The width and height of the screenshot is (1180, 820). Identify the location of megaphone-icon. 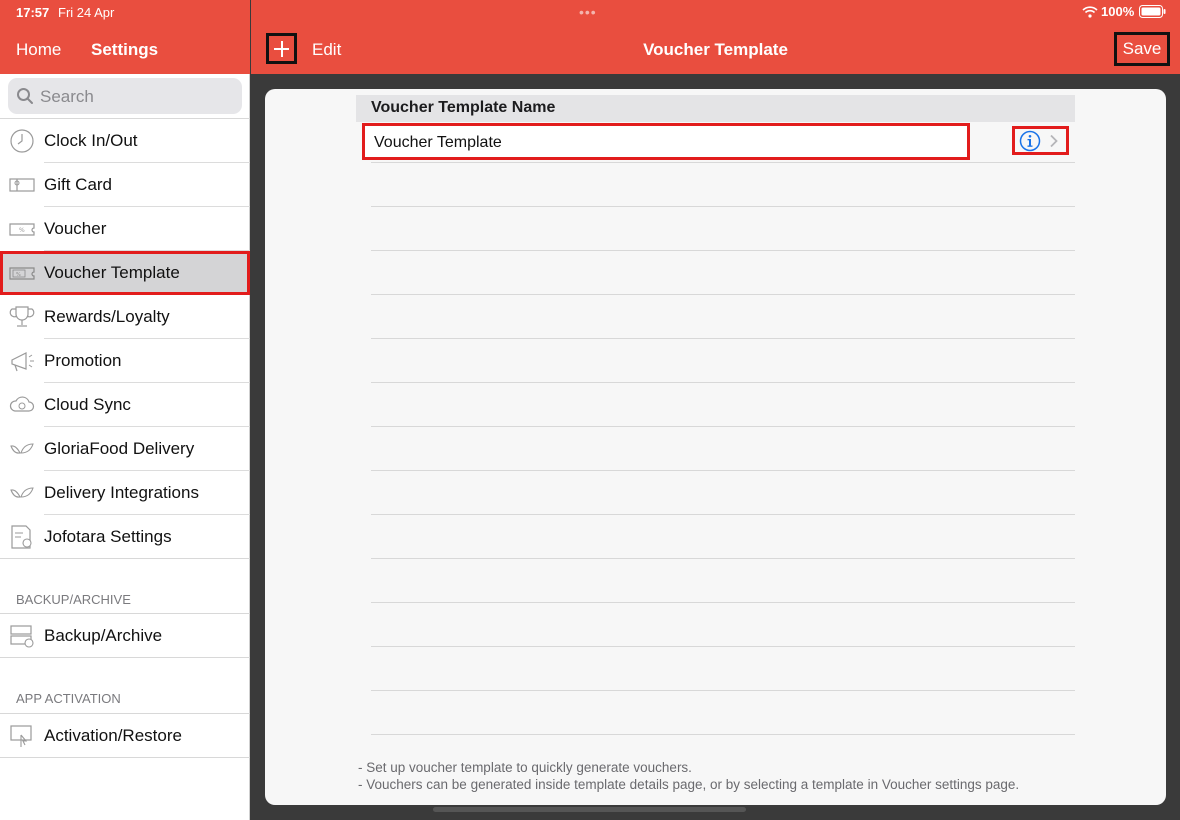
(22, 362).